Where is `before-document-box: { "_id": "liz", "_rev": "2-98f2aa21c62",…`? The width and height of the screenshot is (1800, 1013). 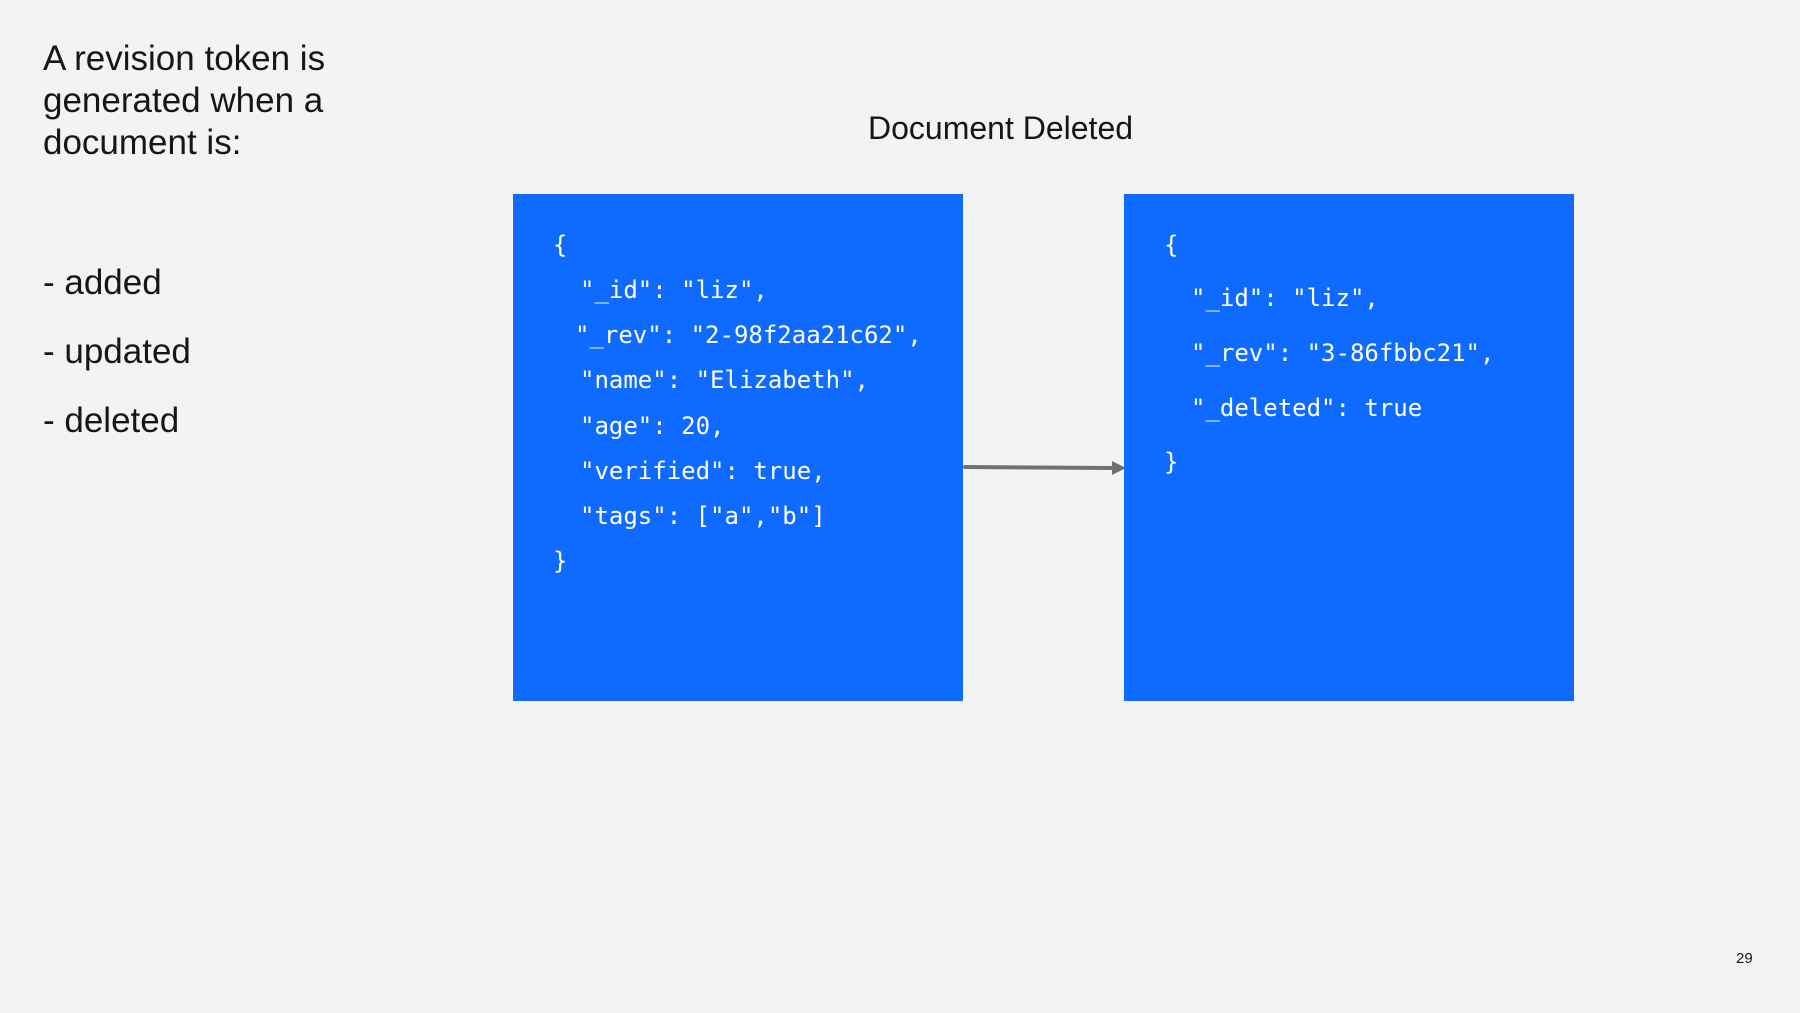 before-document-box: { "_id": "liz", "_rev": "2-98f2aa21c62",… is located at coordinates (738, 447).